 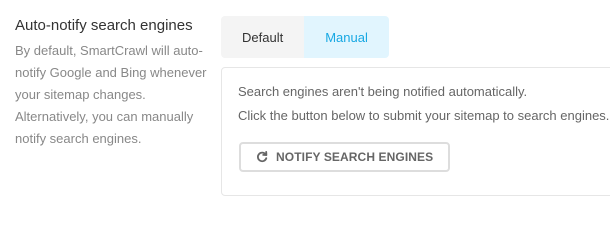 I want to click on refresh-icon, so click(x=262, y=157).